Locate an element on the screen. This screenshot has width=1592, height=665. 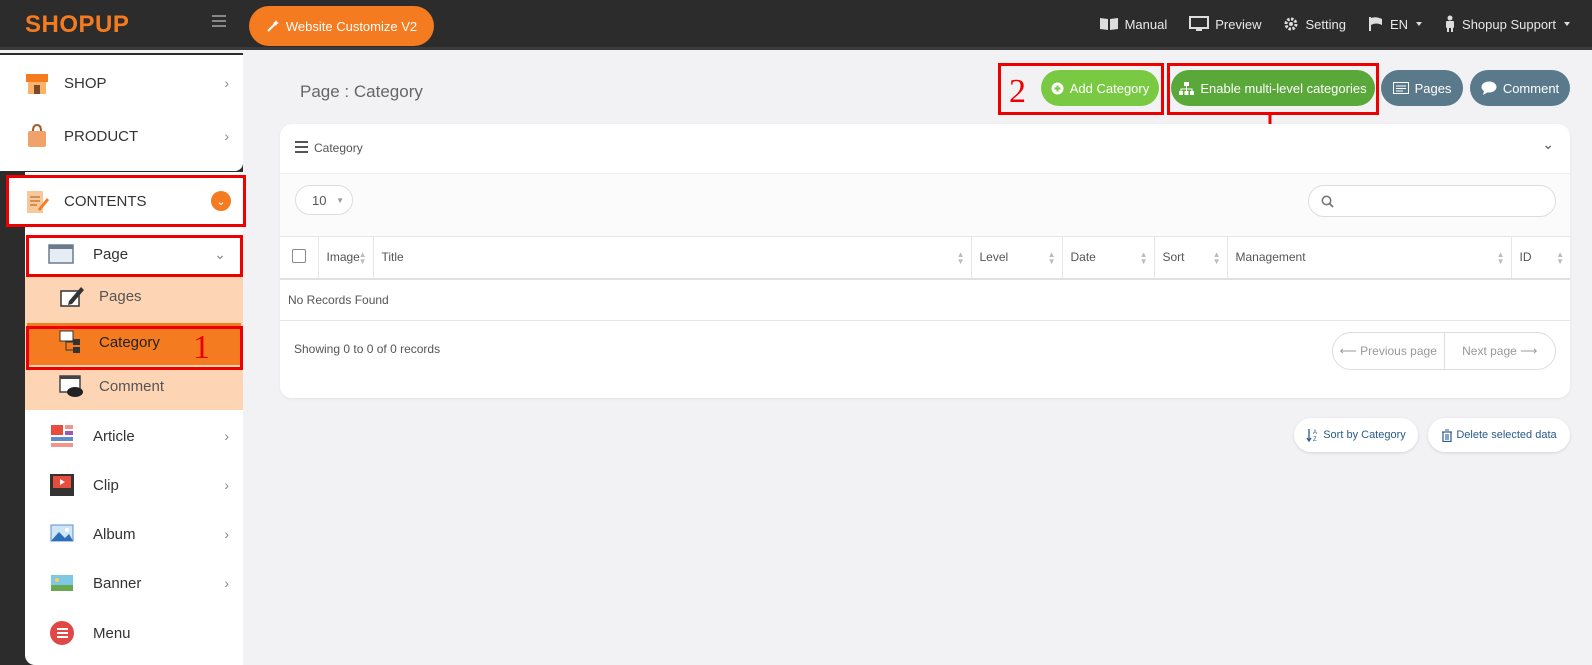
sort-alpha-icon: AZ is located at coordinates (1311, 435).